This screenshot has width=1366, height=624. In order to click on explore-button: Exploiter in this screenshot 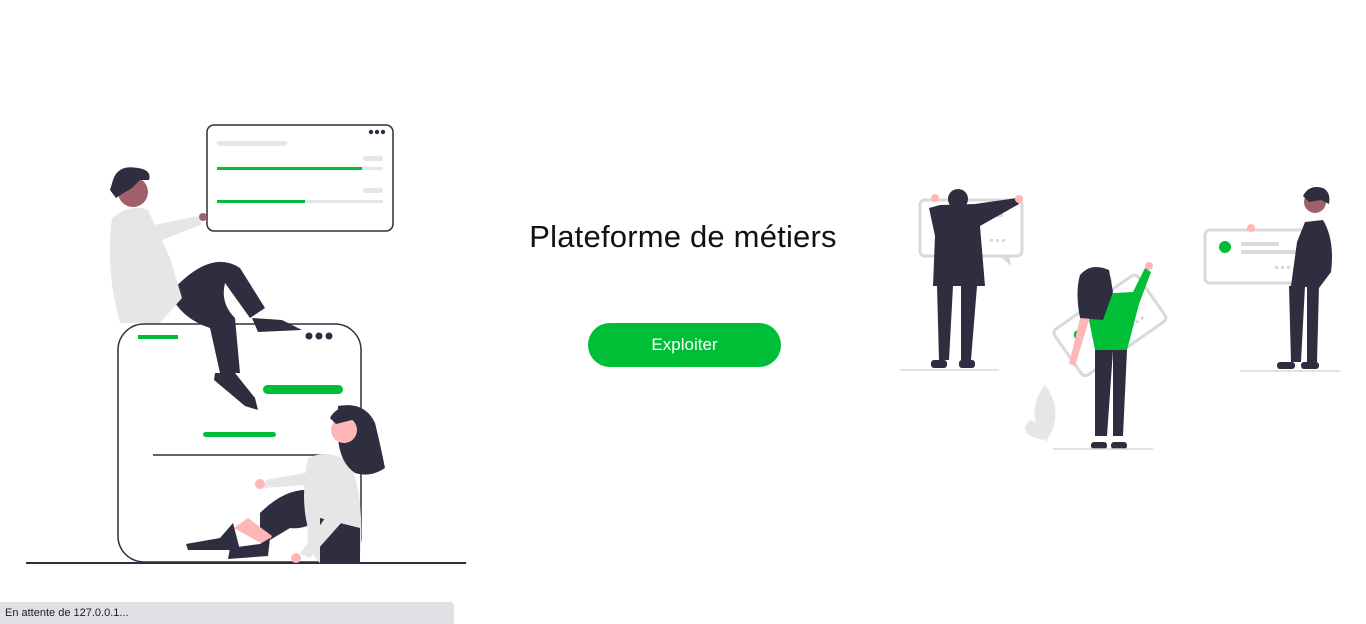, I will do `click(684, 345)`.